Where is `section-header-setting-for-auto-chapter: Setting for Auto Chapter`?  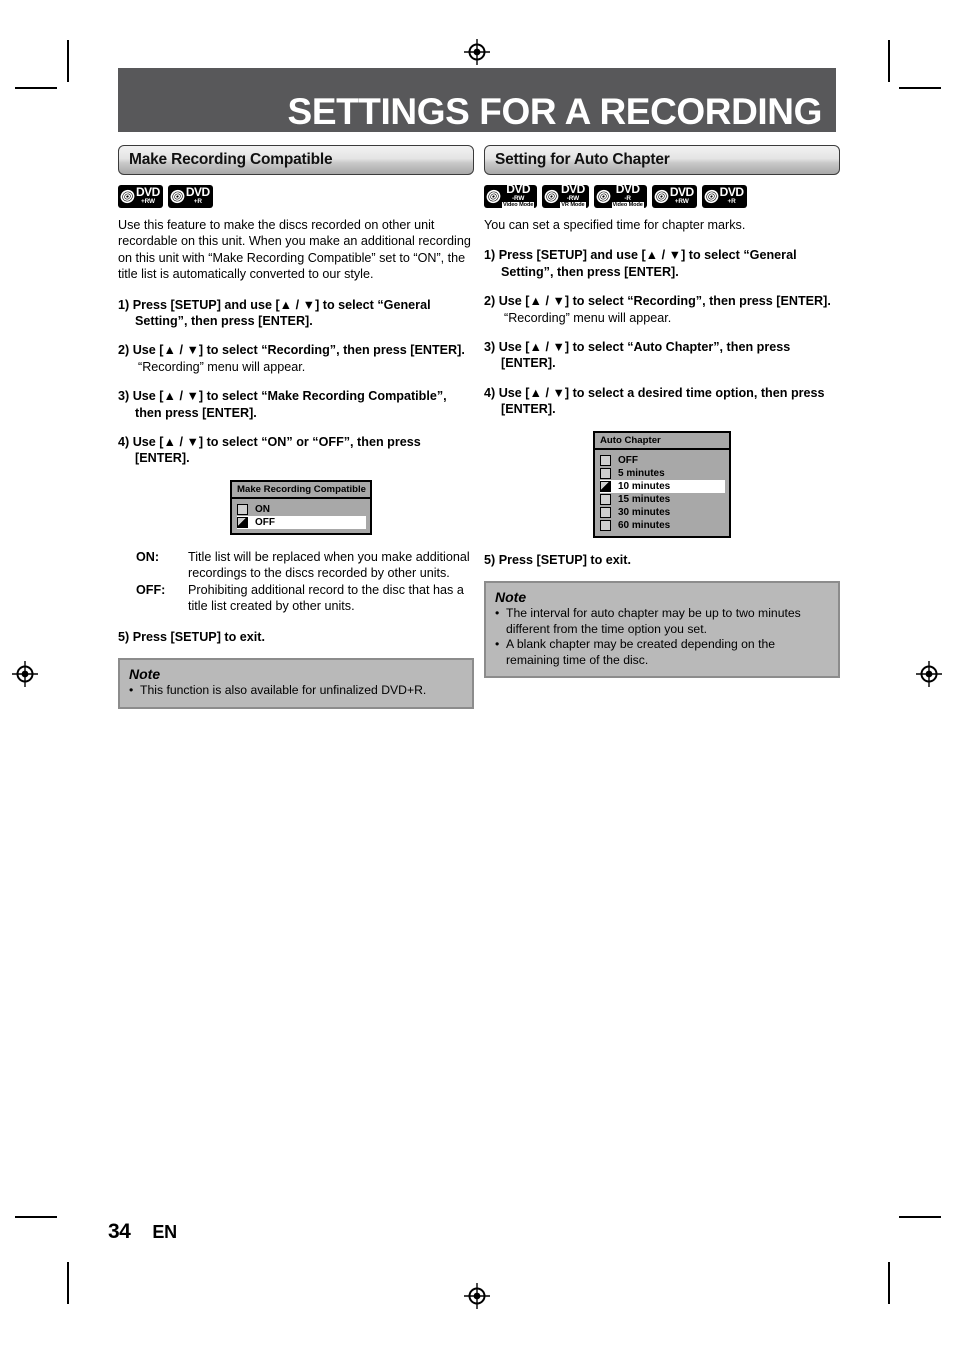
section-header-setting-for-auto-chapter: Setting for Auto Chapter is located at coordinates (662, 160).